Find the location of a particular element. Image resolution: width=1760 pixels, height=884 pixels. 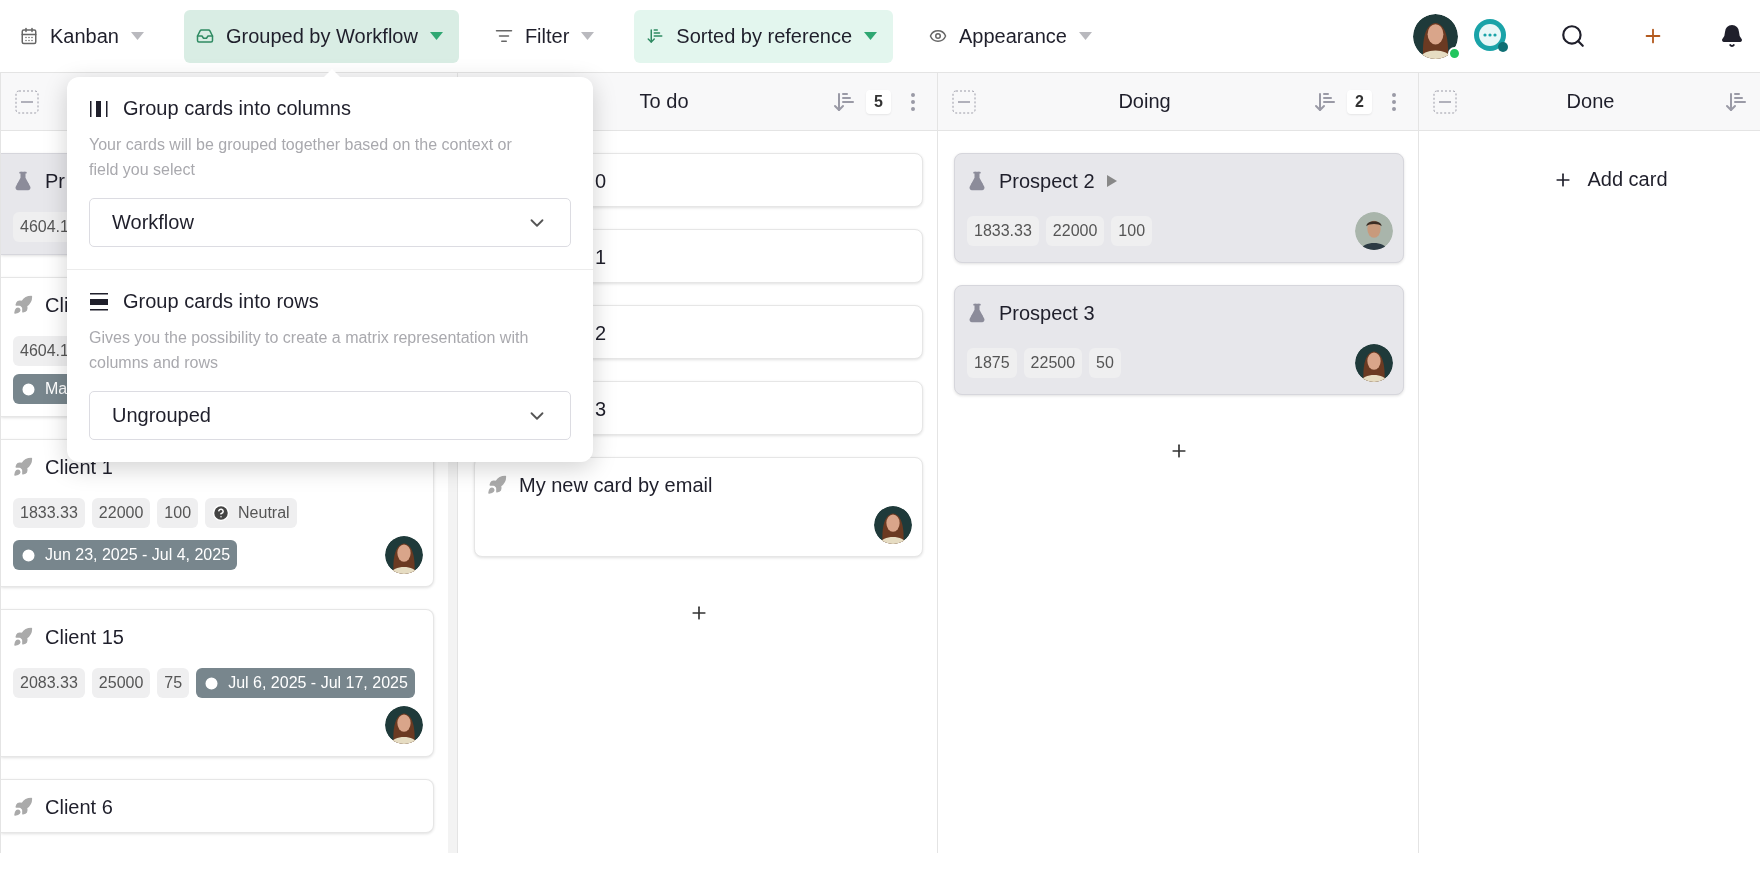

column-title: To do is located at coordinates (664, 101).